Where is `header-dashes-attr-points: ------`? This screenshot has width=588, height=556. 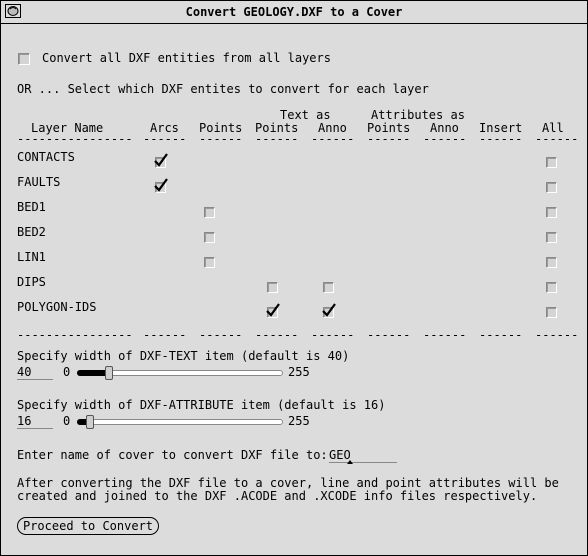
header-dashes-attr-points: ------ is located at coordinates (389, 139).